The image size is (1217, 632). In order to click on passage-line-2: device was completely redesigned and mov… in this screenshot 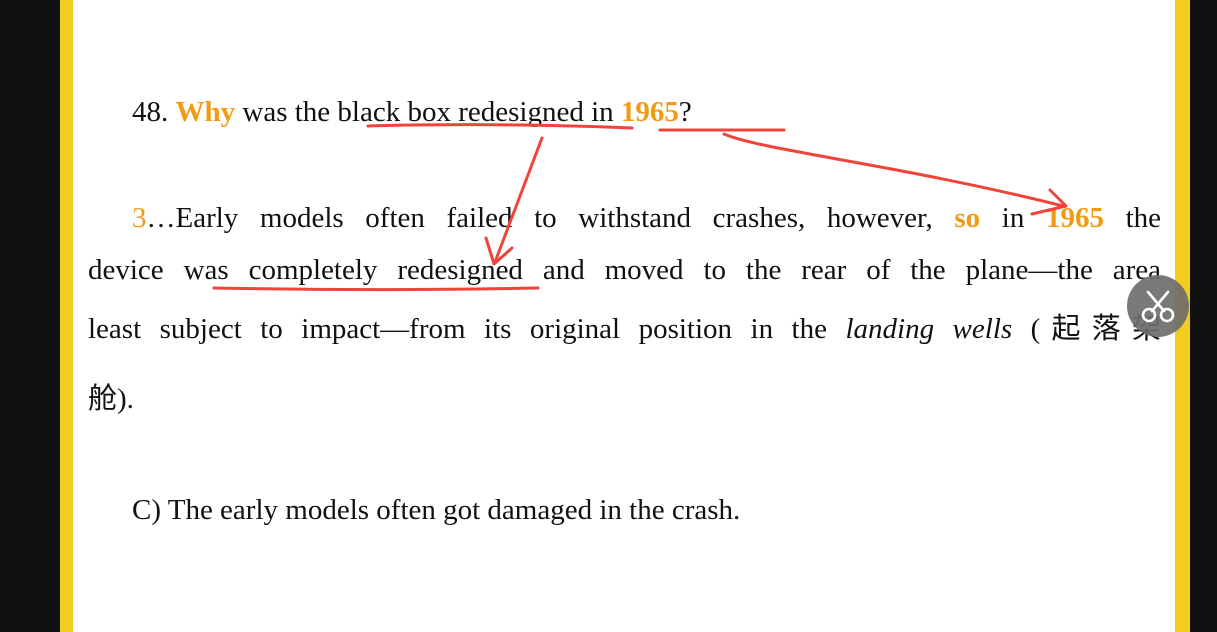, I will do `click(624, 270)`.